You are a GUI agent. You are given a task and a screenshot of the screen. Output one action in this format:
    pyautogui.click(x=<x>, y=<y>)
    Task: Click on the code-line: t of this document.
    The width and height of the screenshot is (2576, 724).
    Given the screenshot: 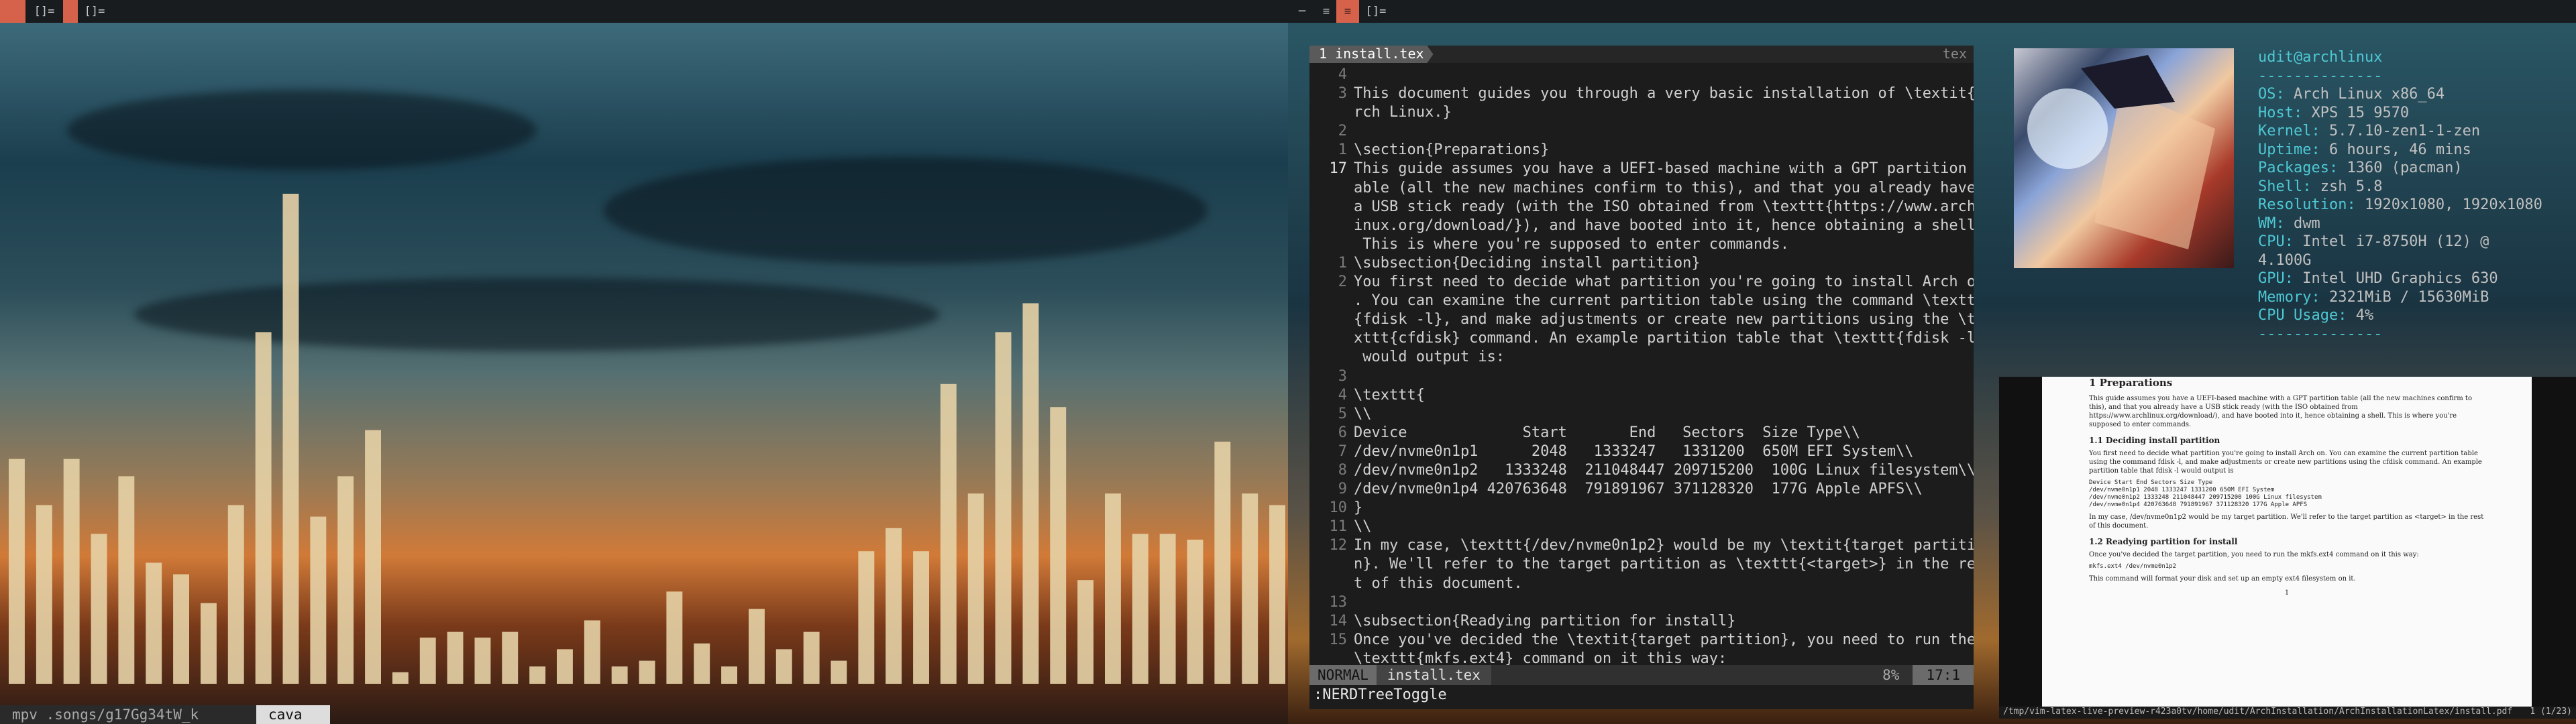 What is the action you would take?
    pyautogui.click(x=1641, y=584)
    